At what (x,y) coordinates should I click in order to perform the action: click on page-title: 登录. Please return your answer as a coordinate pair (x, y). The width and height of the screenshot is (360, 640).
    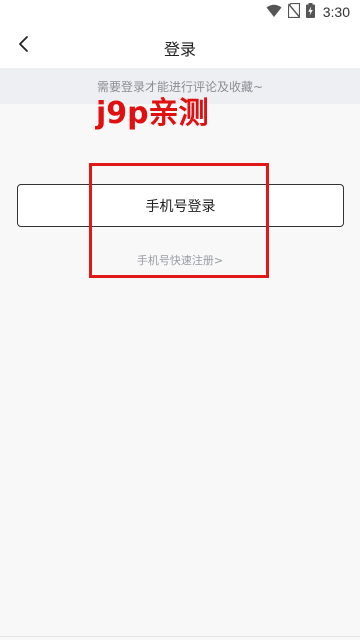
    Looking at the image, I should click on (179, 49).